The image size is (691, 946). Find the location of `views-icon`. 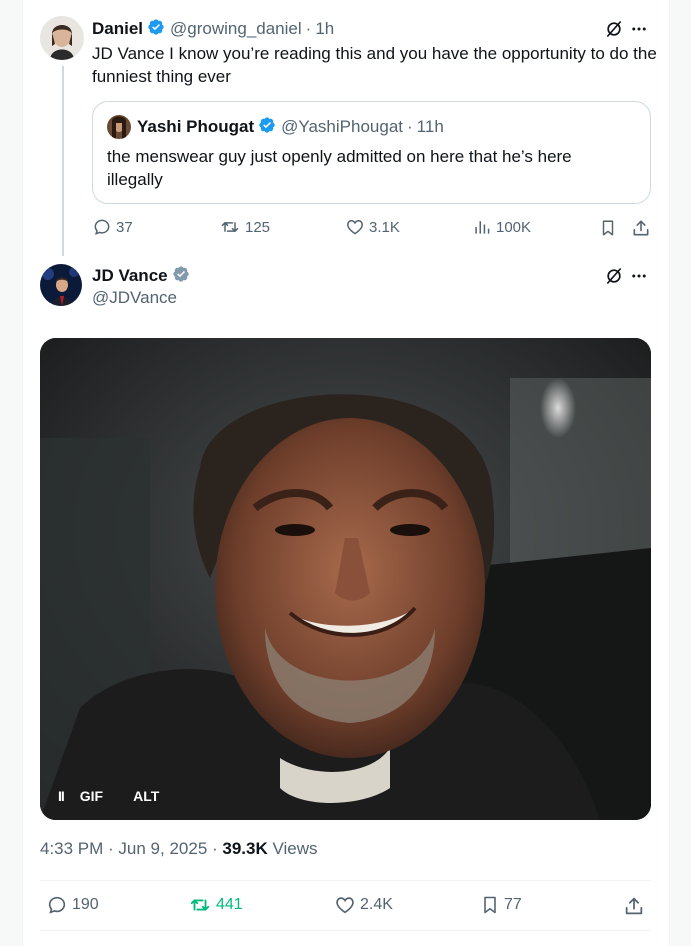

views-icon is located at coordinates (482, 227).